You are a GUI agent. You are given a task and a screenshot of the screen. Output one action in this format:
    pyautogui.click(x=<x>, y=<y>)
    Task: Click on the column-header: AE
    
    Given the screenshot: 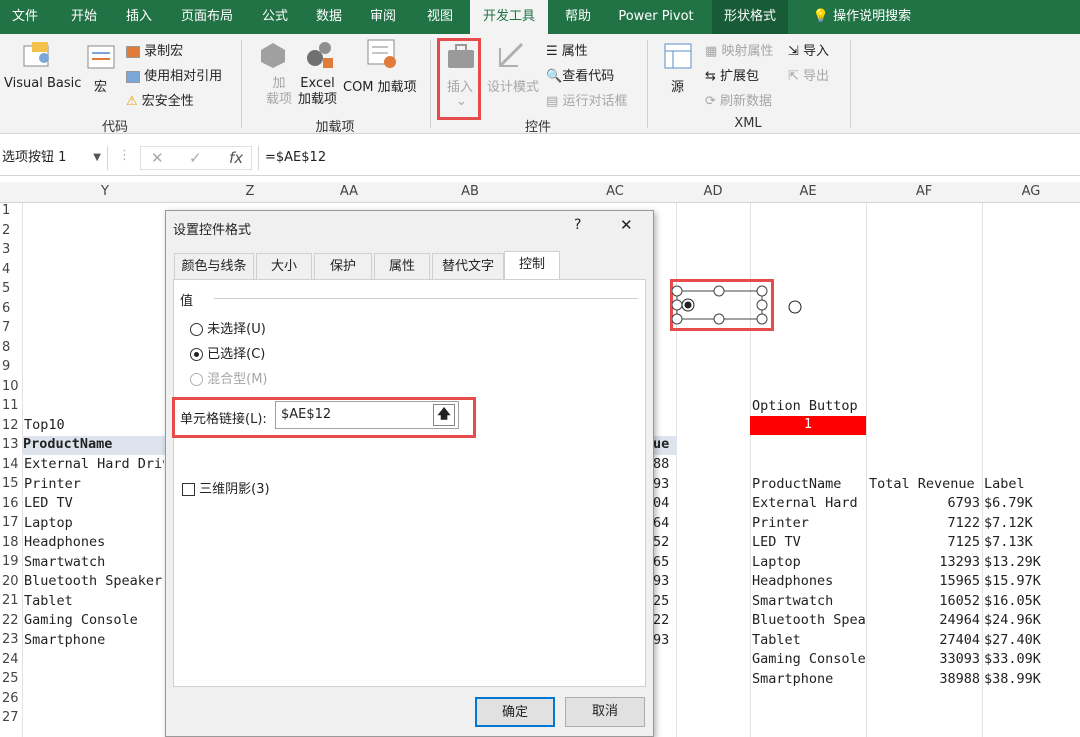 What is the action you would take?
    pyautogui.click(x=808, y=192)
    